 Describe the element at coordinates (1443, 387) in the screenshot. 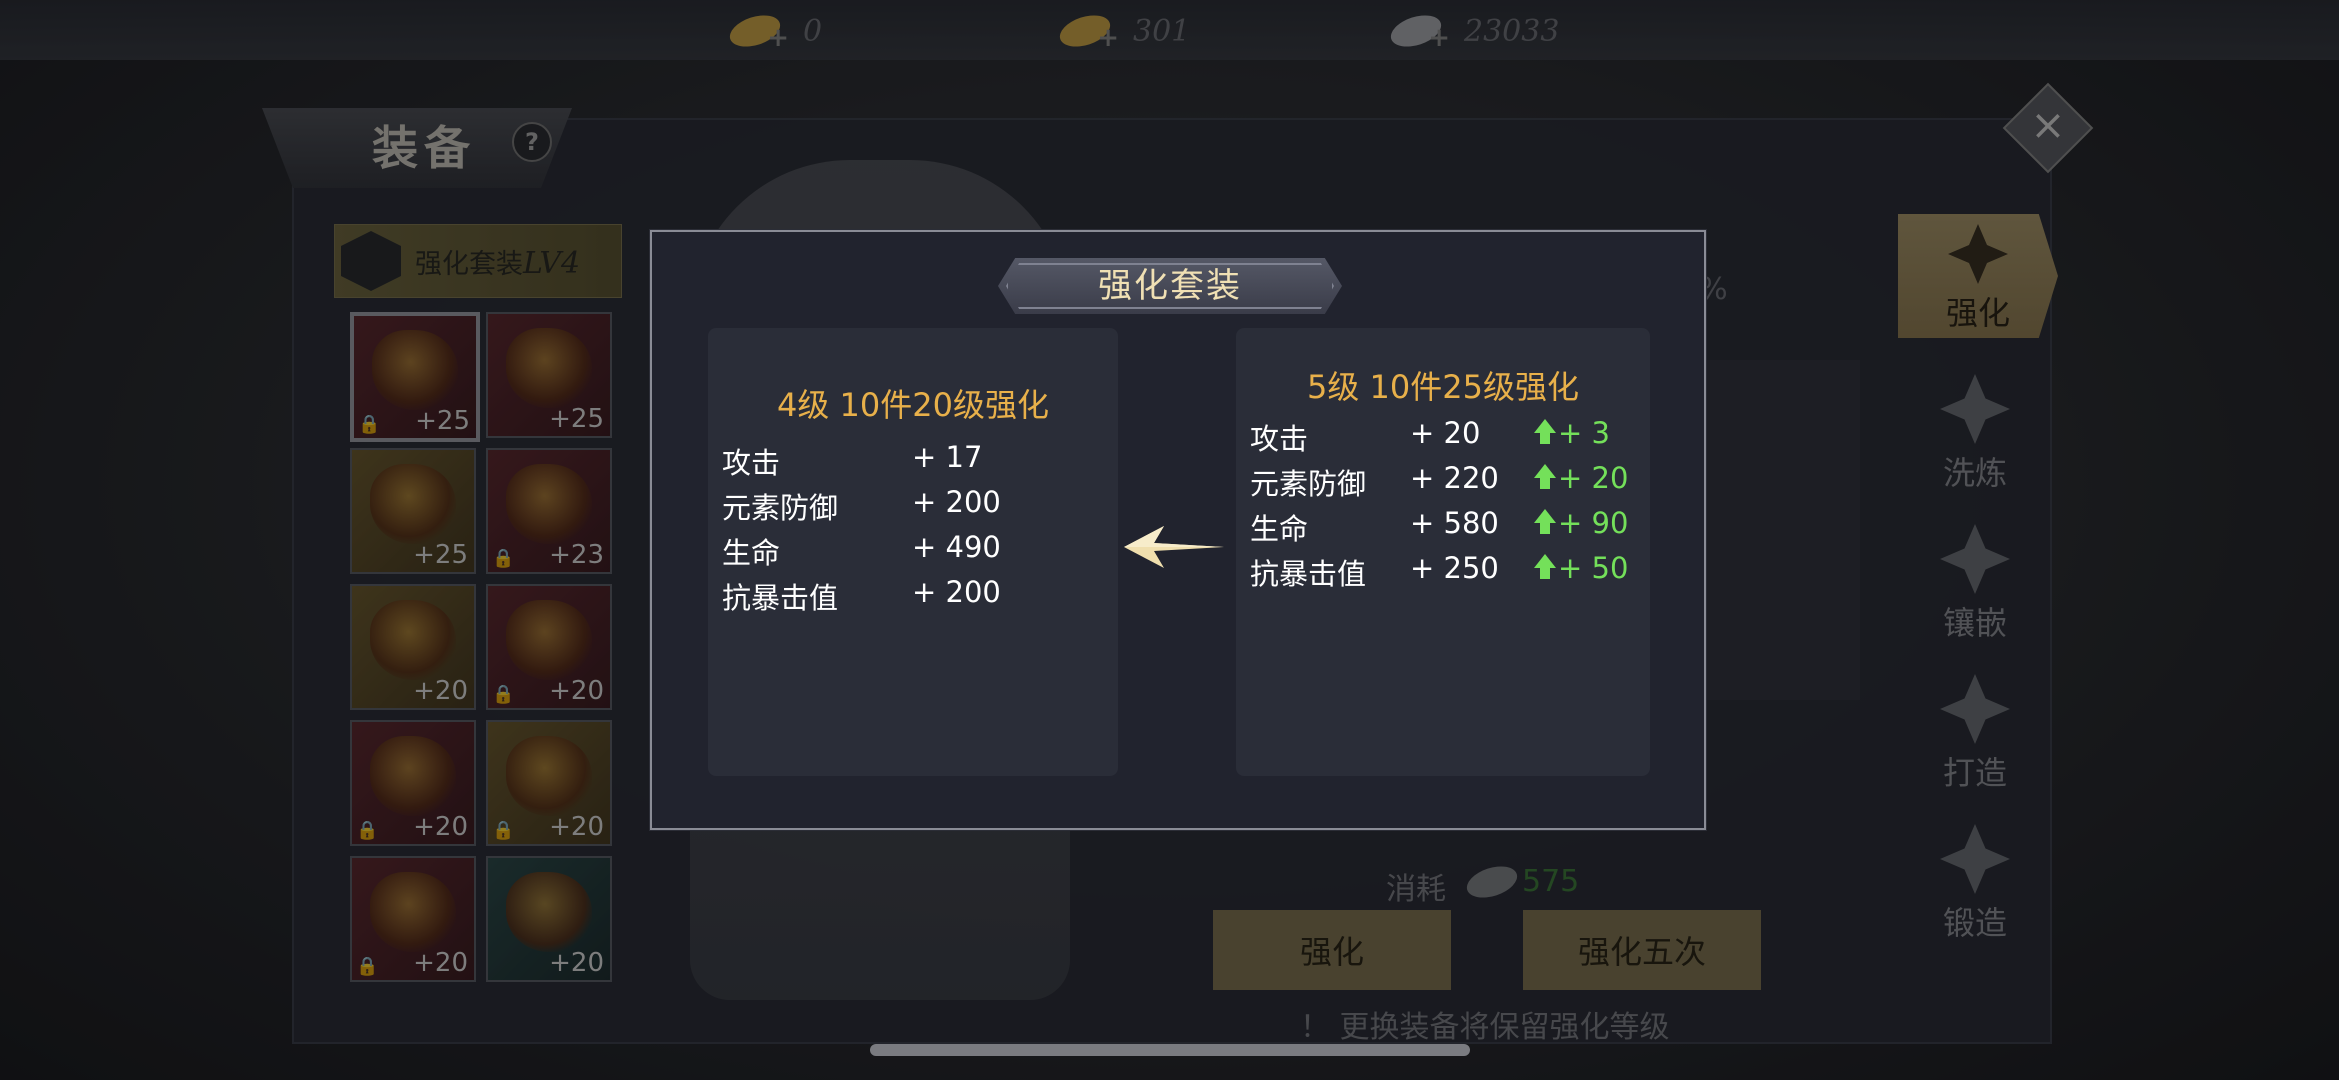

I see `next-tier-title: 5级 10件25级强化` at that location.